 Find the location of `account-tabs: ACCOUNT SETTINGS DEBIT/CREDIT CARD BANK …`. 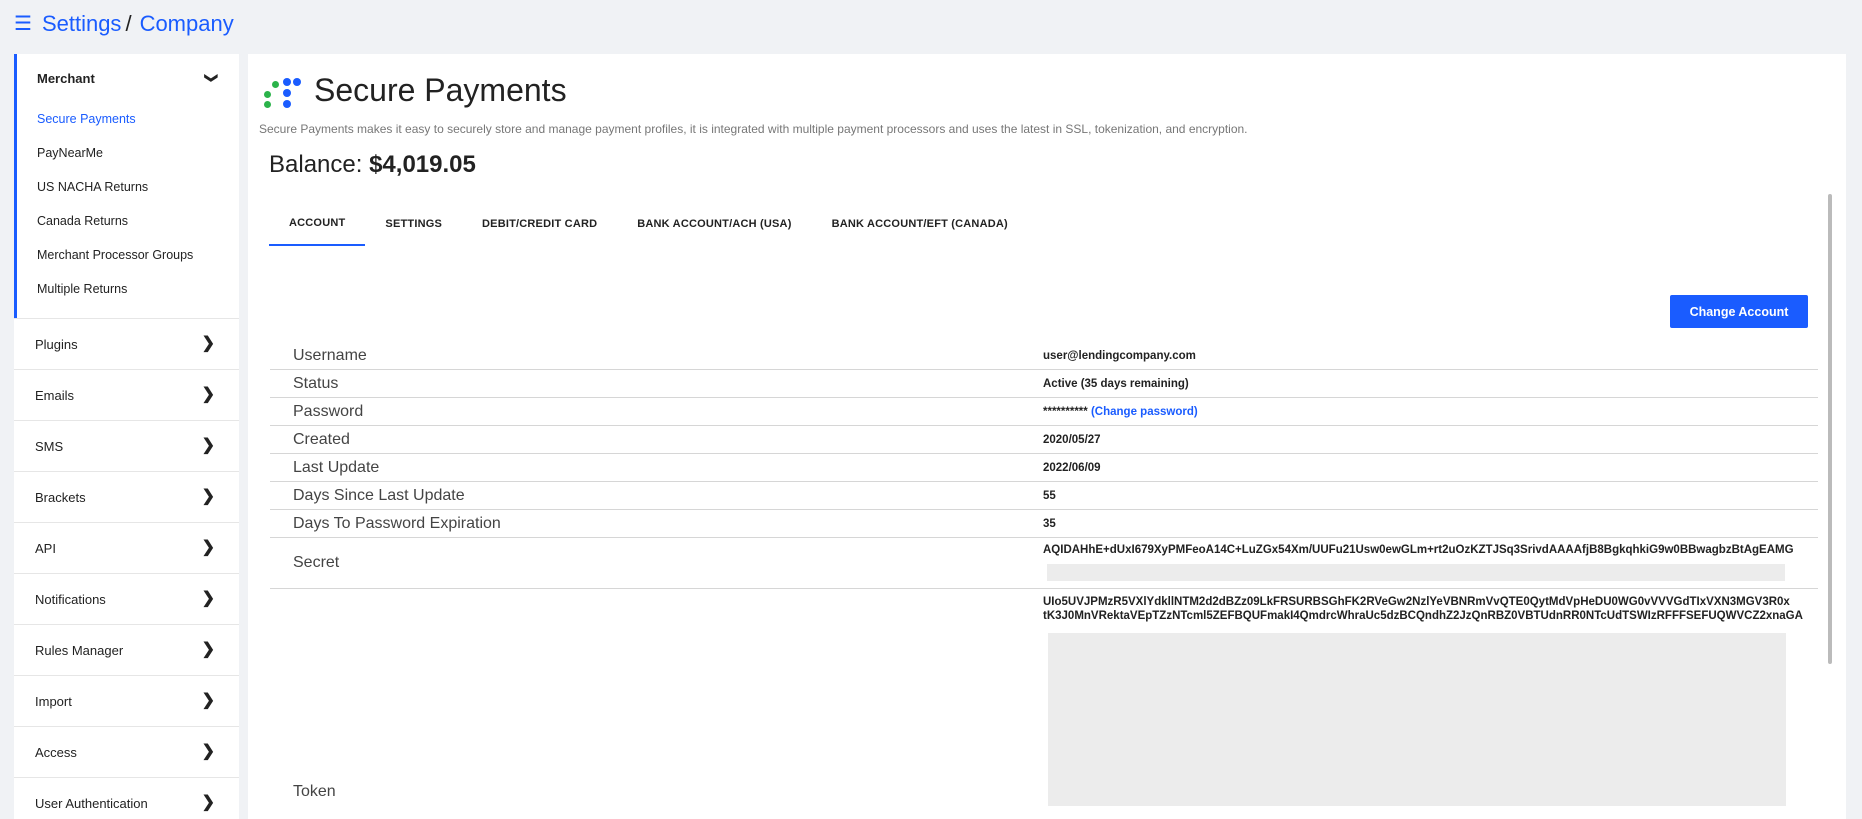

account-tabs: ACCOUNT SETTINGS DEBIT/CREDIT CARD BANK … is located at coordinates (648, 224).